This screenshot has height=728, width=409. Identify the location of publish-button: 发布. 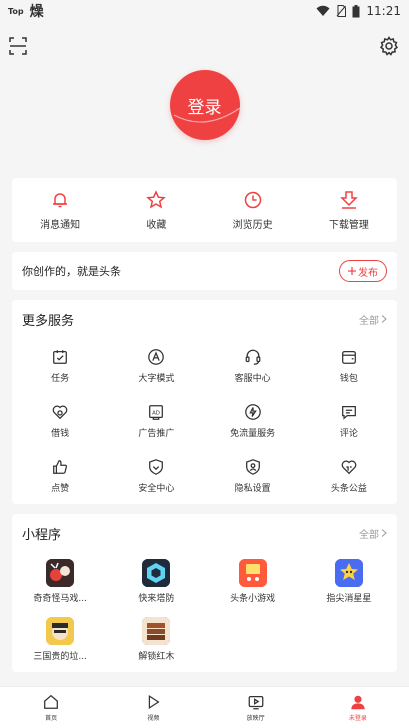
(363, 271).